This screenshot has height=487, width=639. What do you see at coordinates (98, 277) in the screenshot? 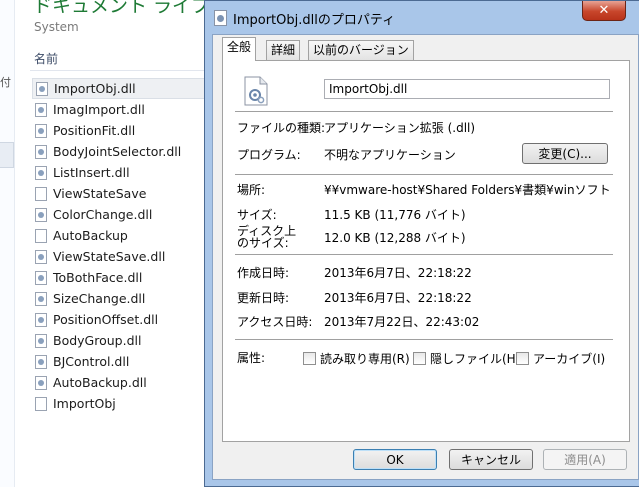
I see `file-name: ToBothFace.dll` at bounding box center [98, 277].